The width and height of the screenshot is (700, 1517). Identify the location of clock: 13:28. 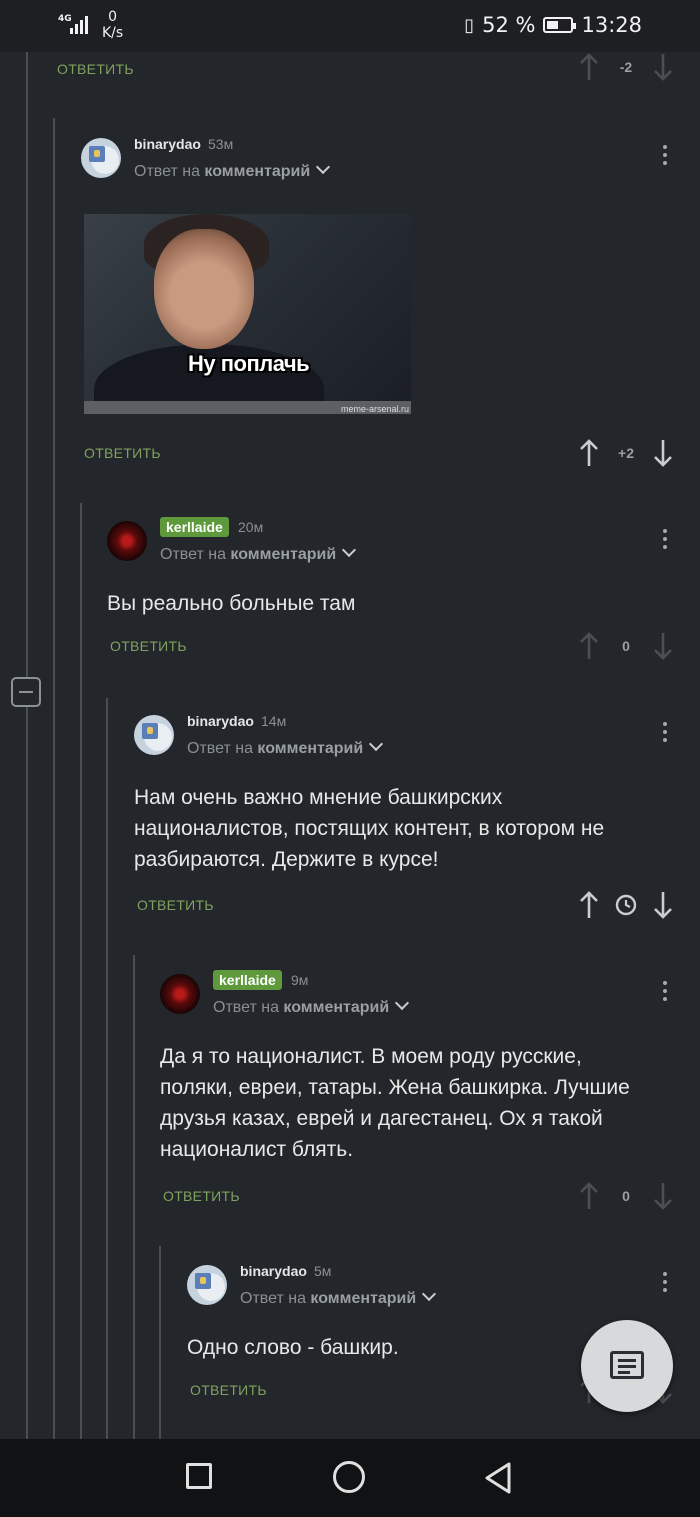
(611, 25).